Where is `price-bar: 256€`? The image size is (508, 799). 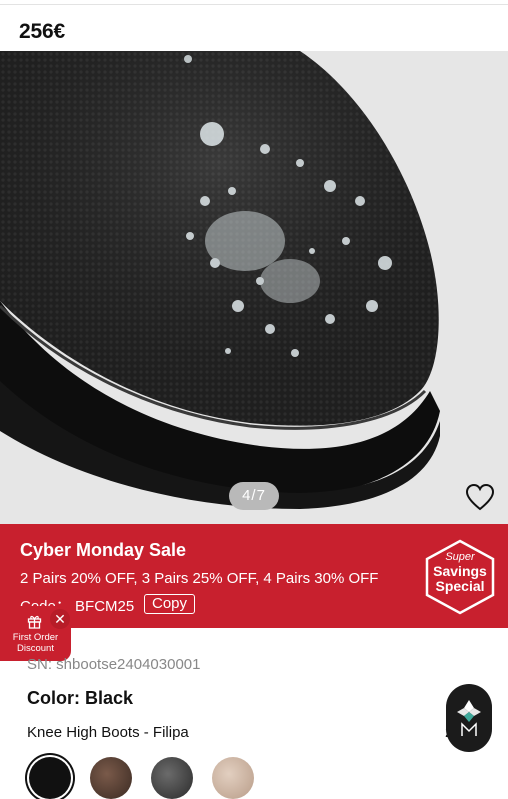 price-bar: 256€ is located at coordinates (254, 28).